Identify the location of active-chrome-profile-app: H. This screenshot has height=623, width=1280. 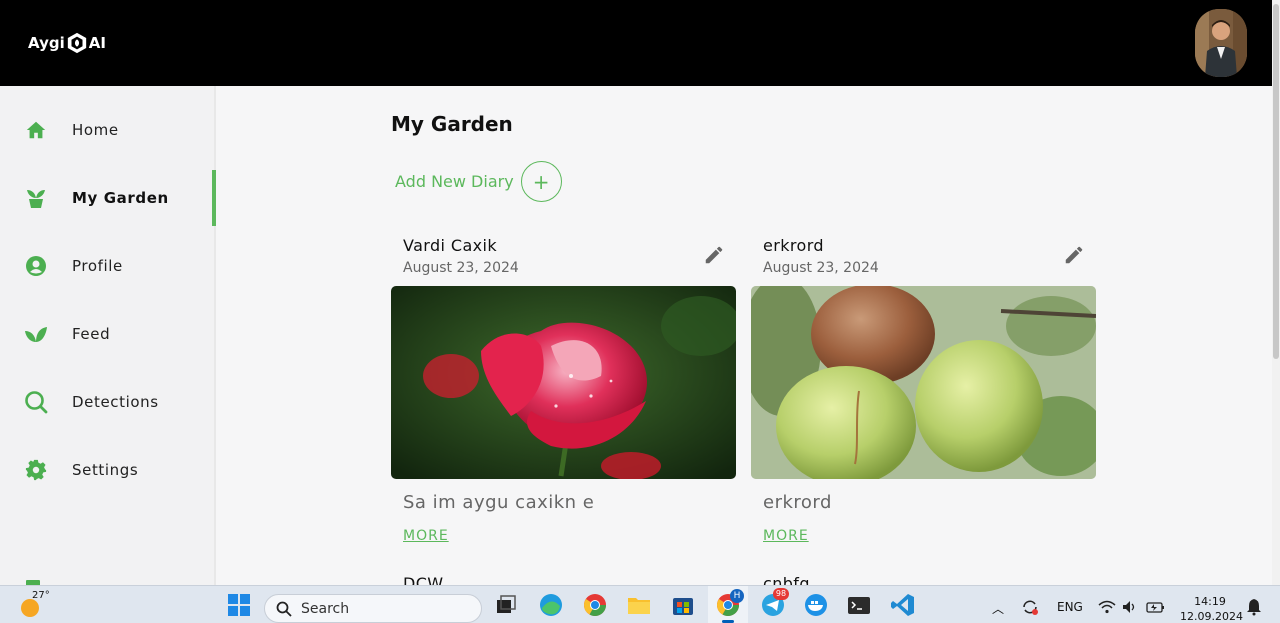
(728, 604).